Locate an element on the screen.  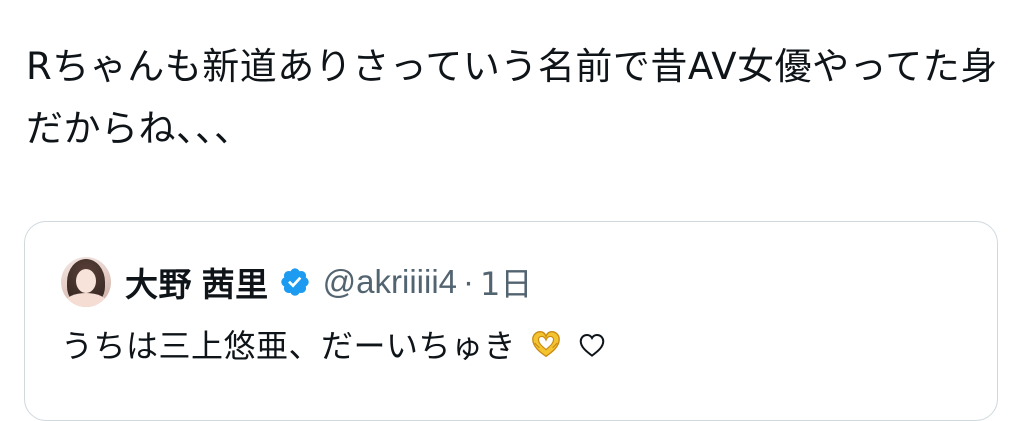
white-heart-icon is located at coordinates (592, 345).